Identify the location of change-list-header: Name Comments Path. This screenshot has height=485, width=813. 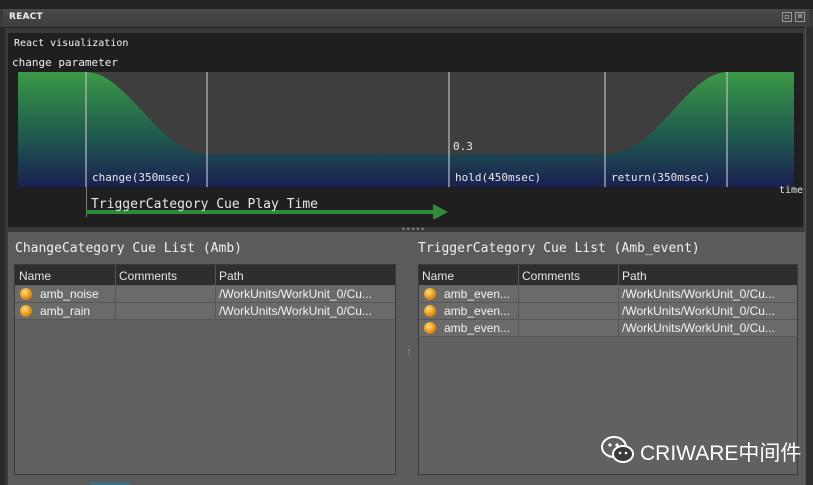
(205, 275).